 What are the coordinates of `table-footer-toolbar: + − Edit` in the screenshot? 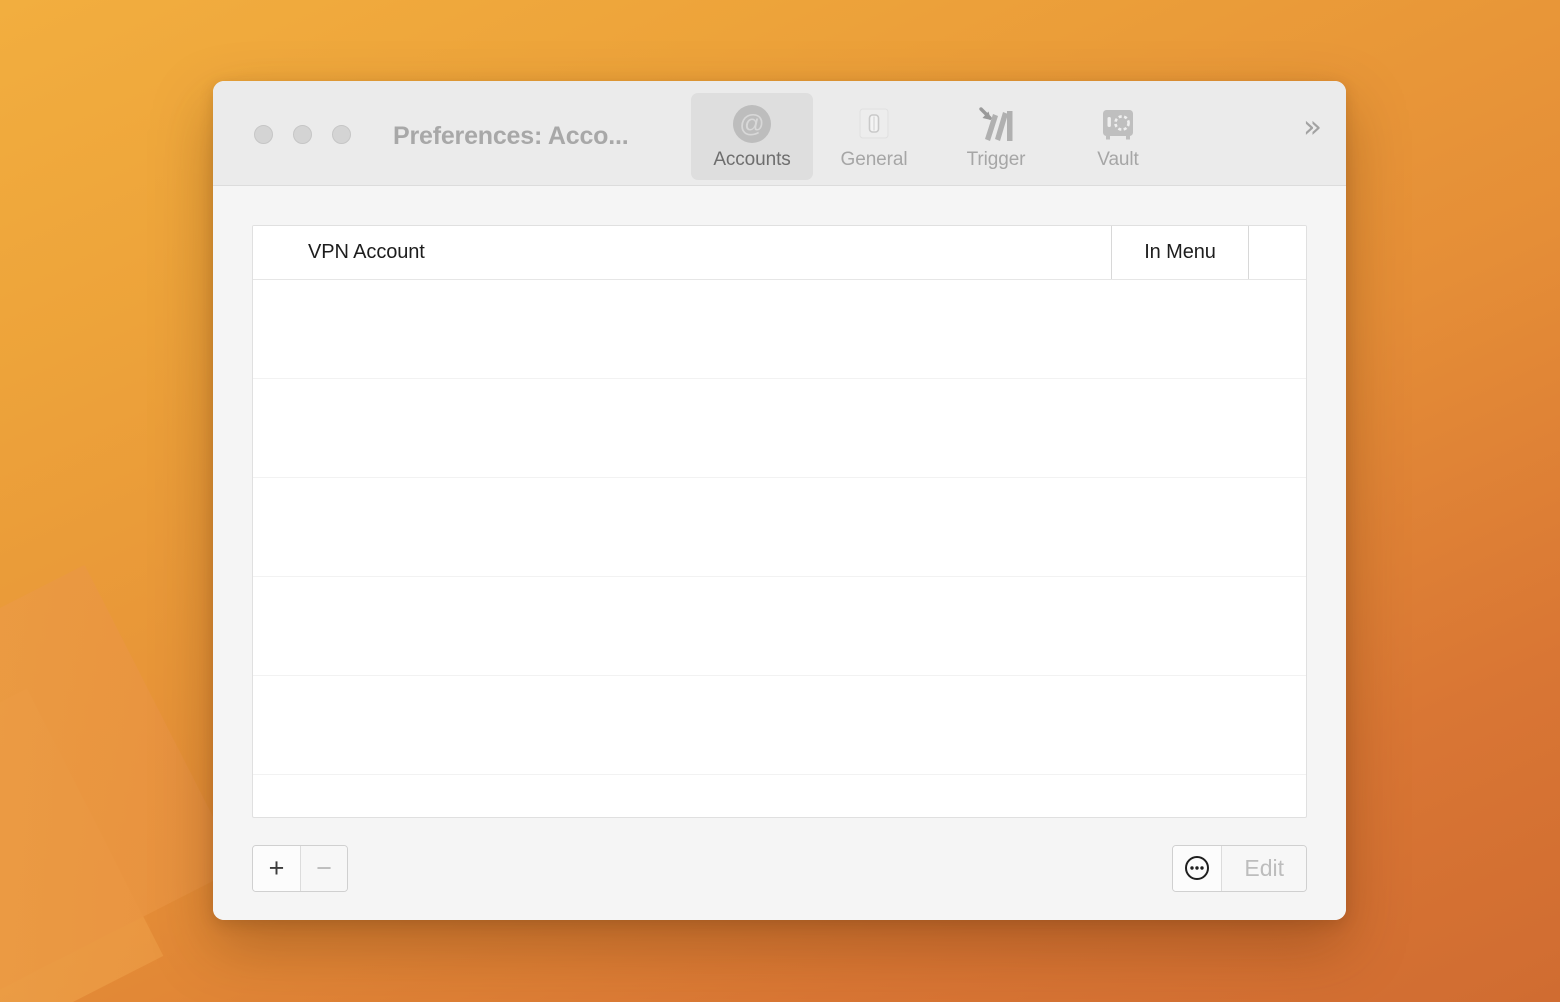 It's located at (779, 868).